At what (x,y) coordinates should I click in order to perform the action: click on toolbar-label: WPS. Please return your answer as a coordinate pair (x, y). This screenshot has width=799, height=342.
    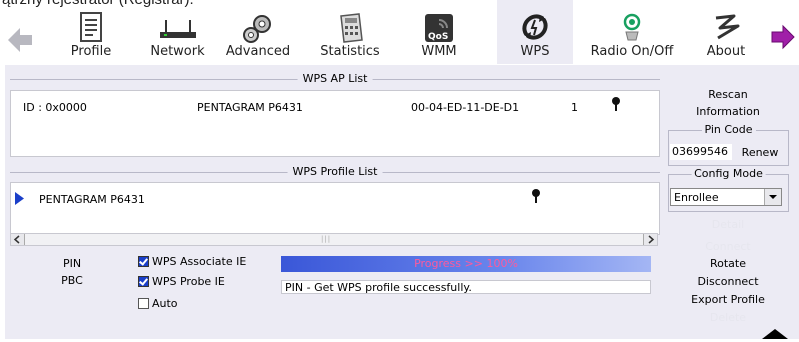
    Looking at the image, I should click on (535, 51).